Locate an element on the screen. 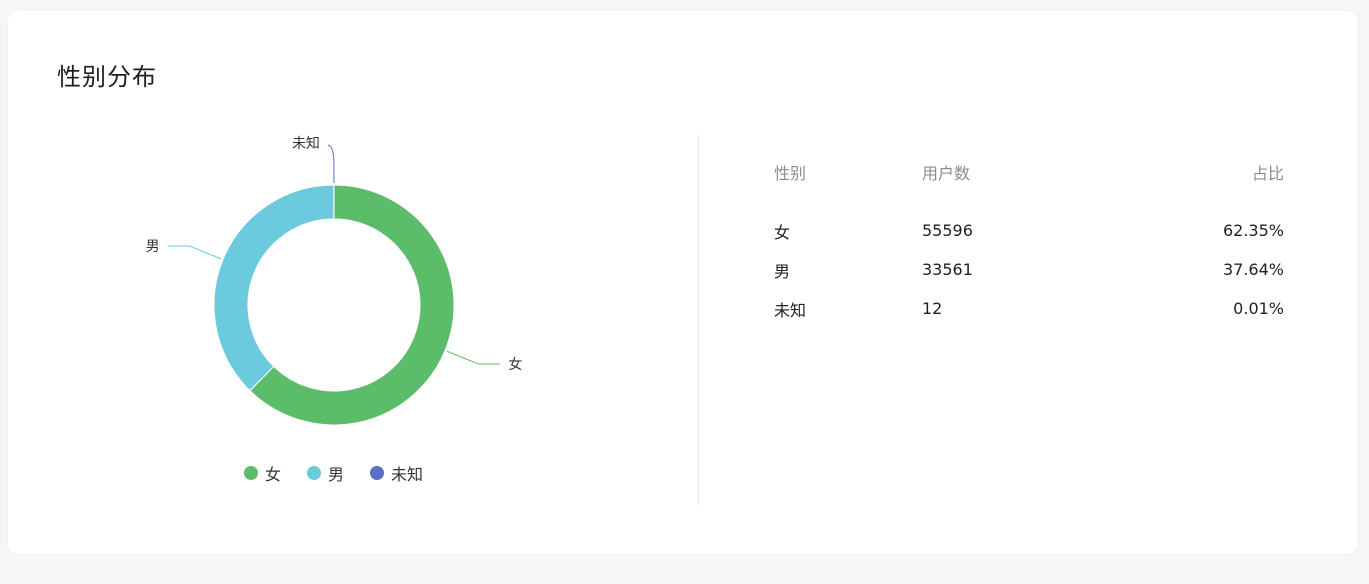  label-line-male is located at coordinates (194, 252).